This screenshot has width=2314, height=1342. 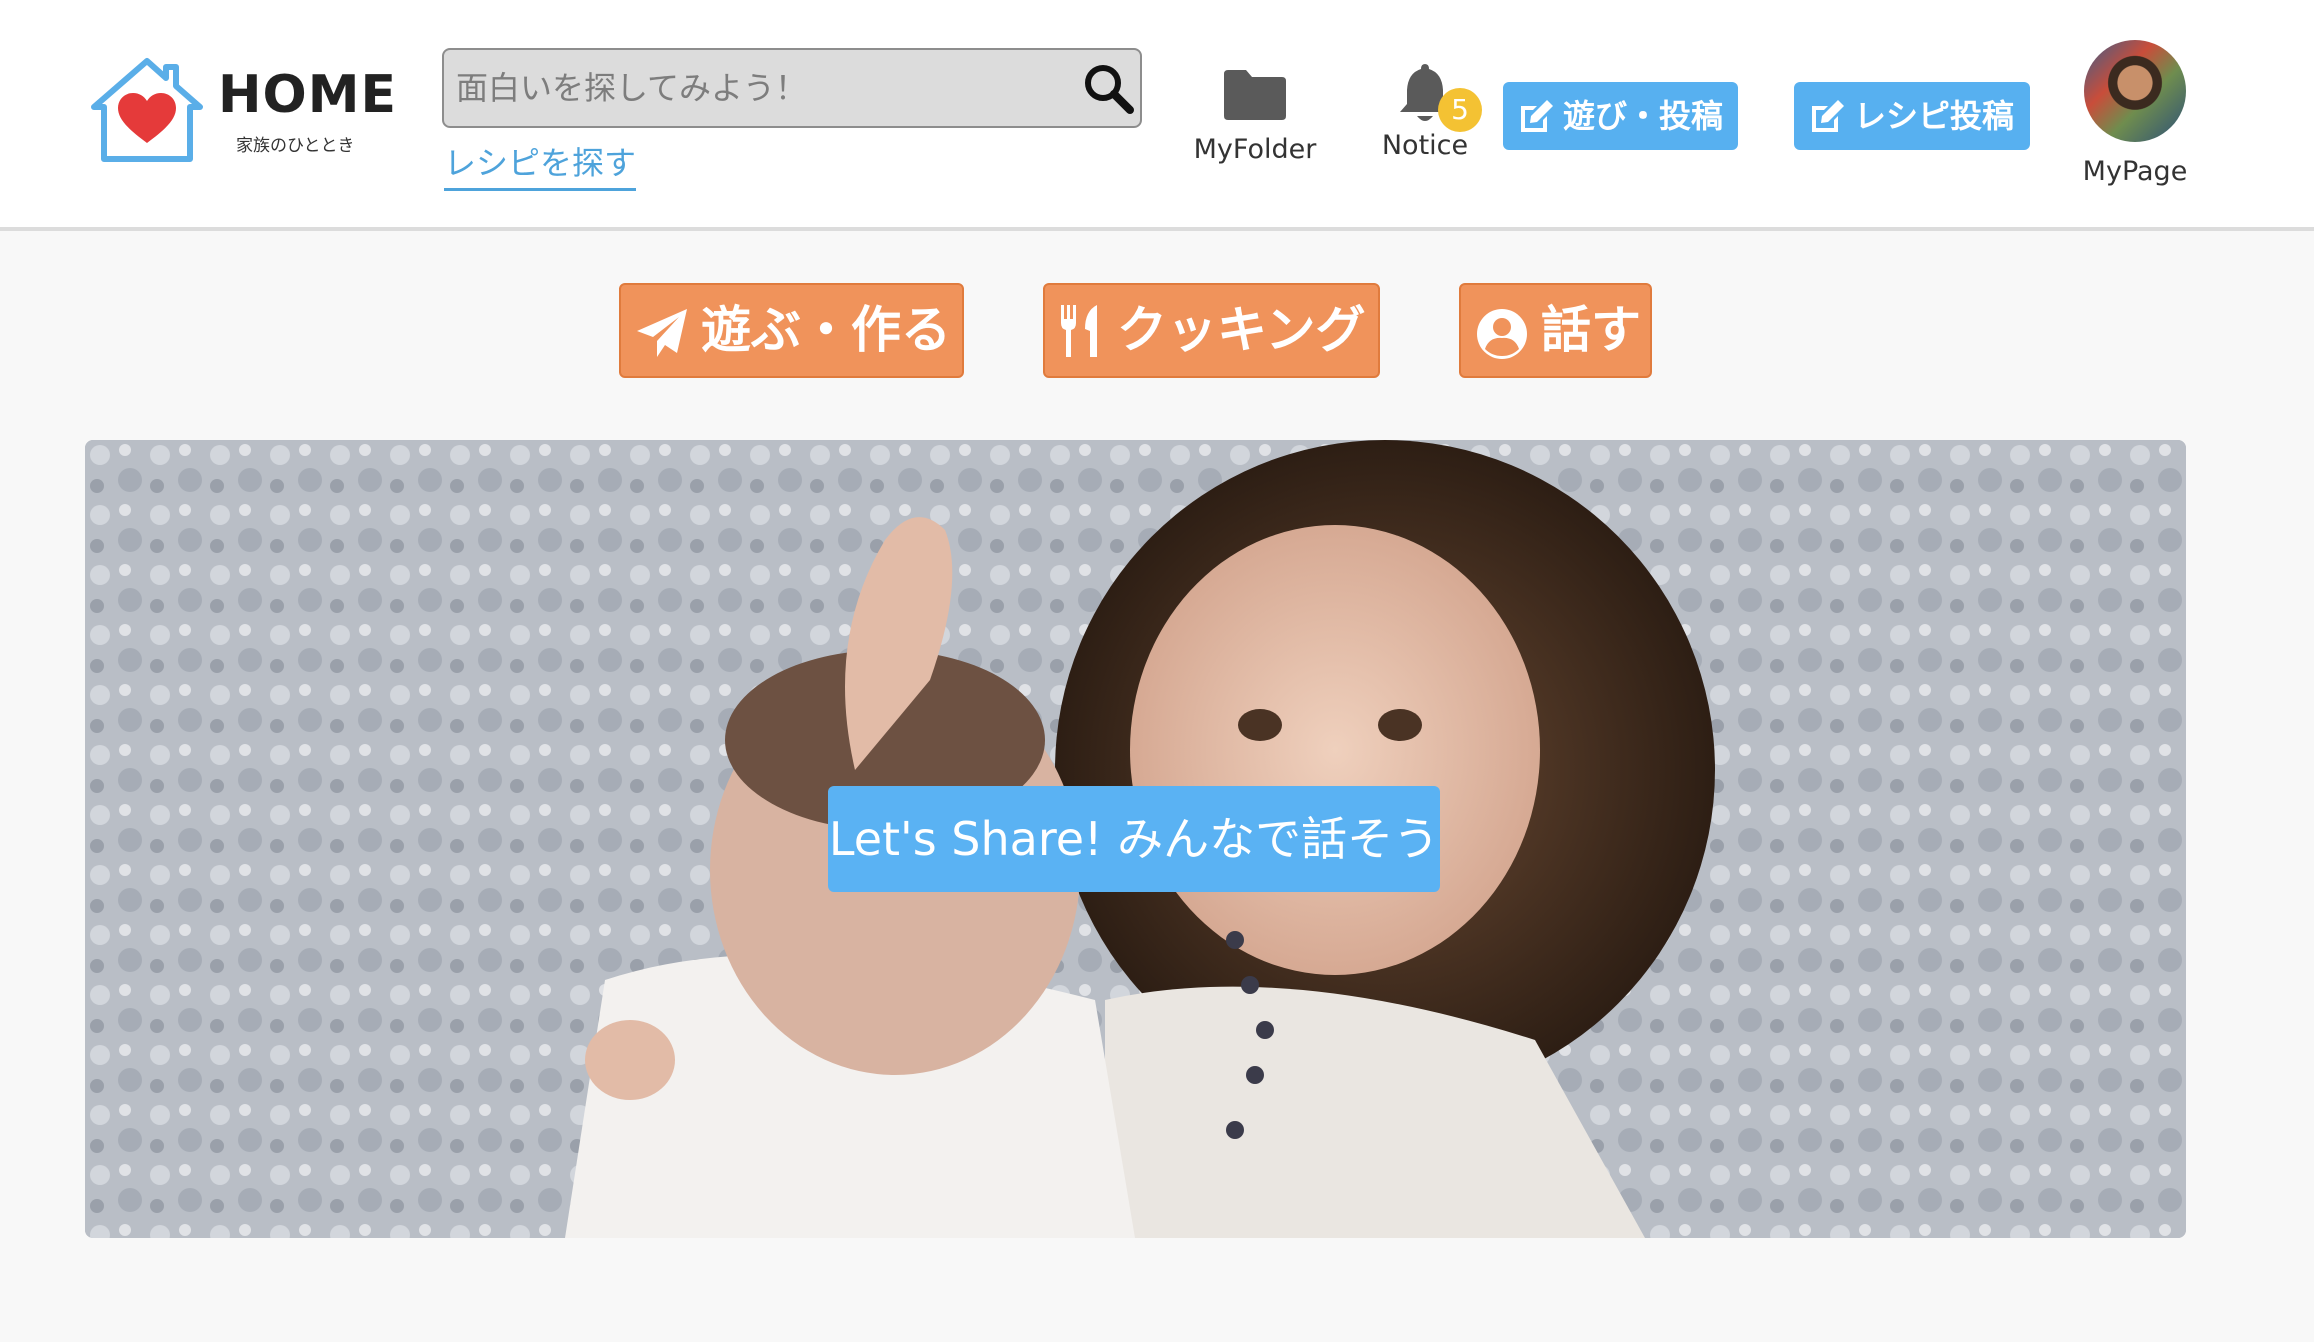 I want to click on utensils-icon, so click(x=1079, y=331).